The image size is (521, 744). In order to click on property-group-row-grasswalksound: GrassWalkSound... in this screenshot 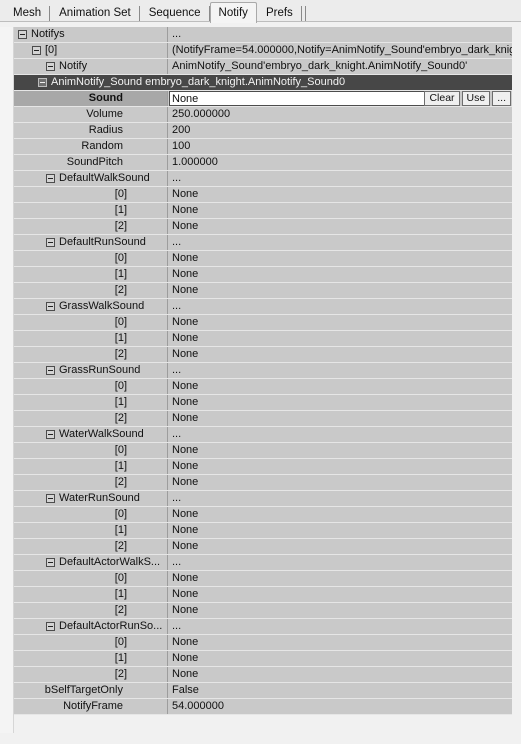, I will do `click(263, 307)`.